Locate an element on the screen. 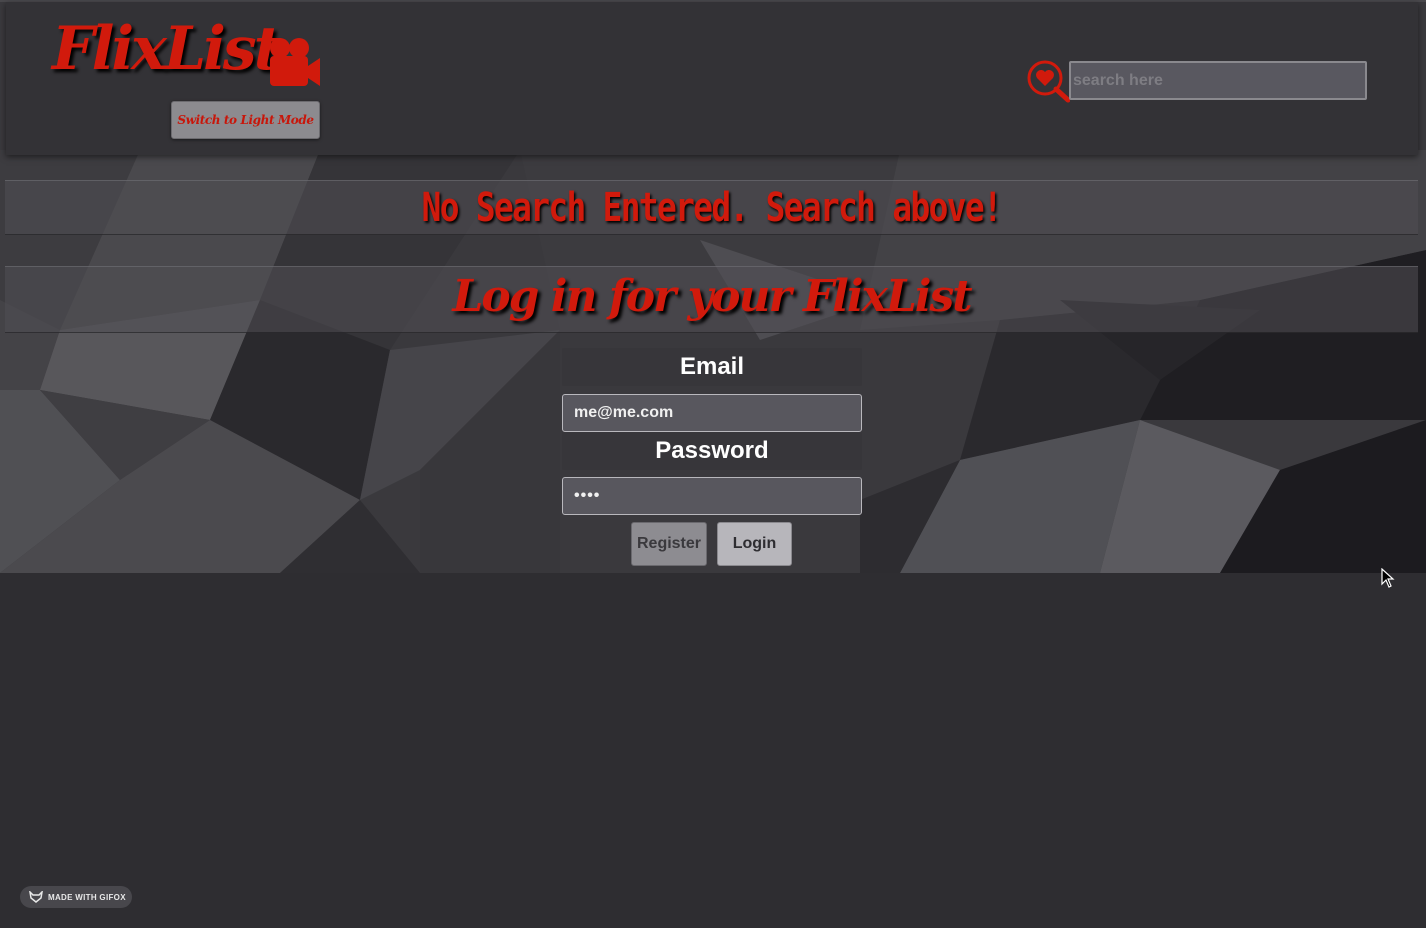 The width and height of the screenshot is (1426, 928). video-camera-icon is located at coordinates (294, 64).